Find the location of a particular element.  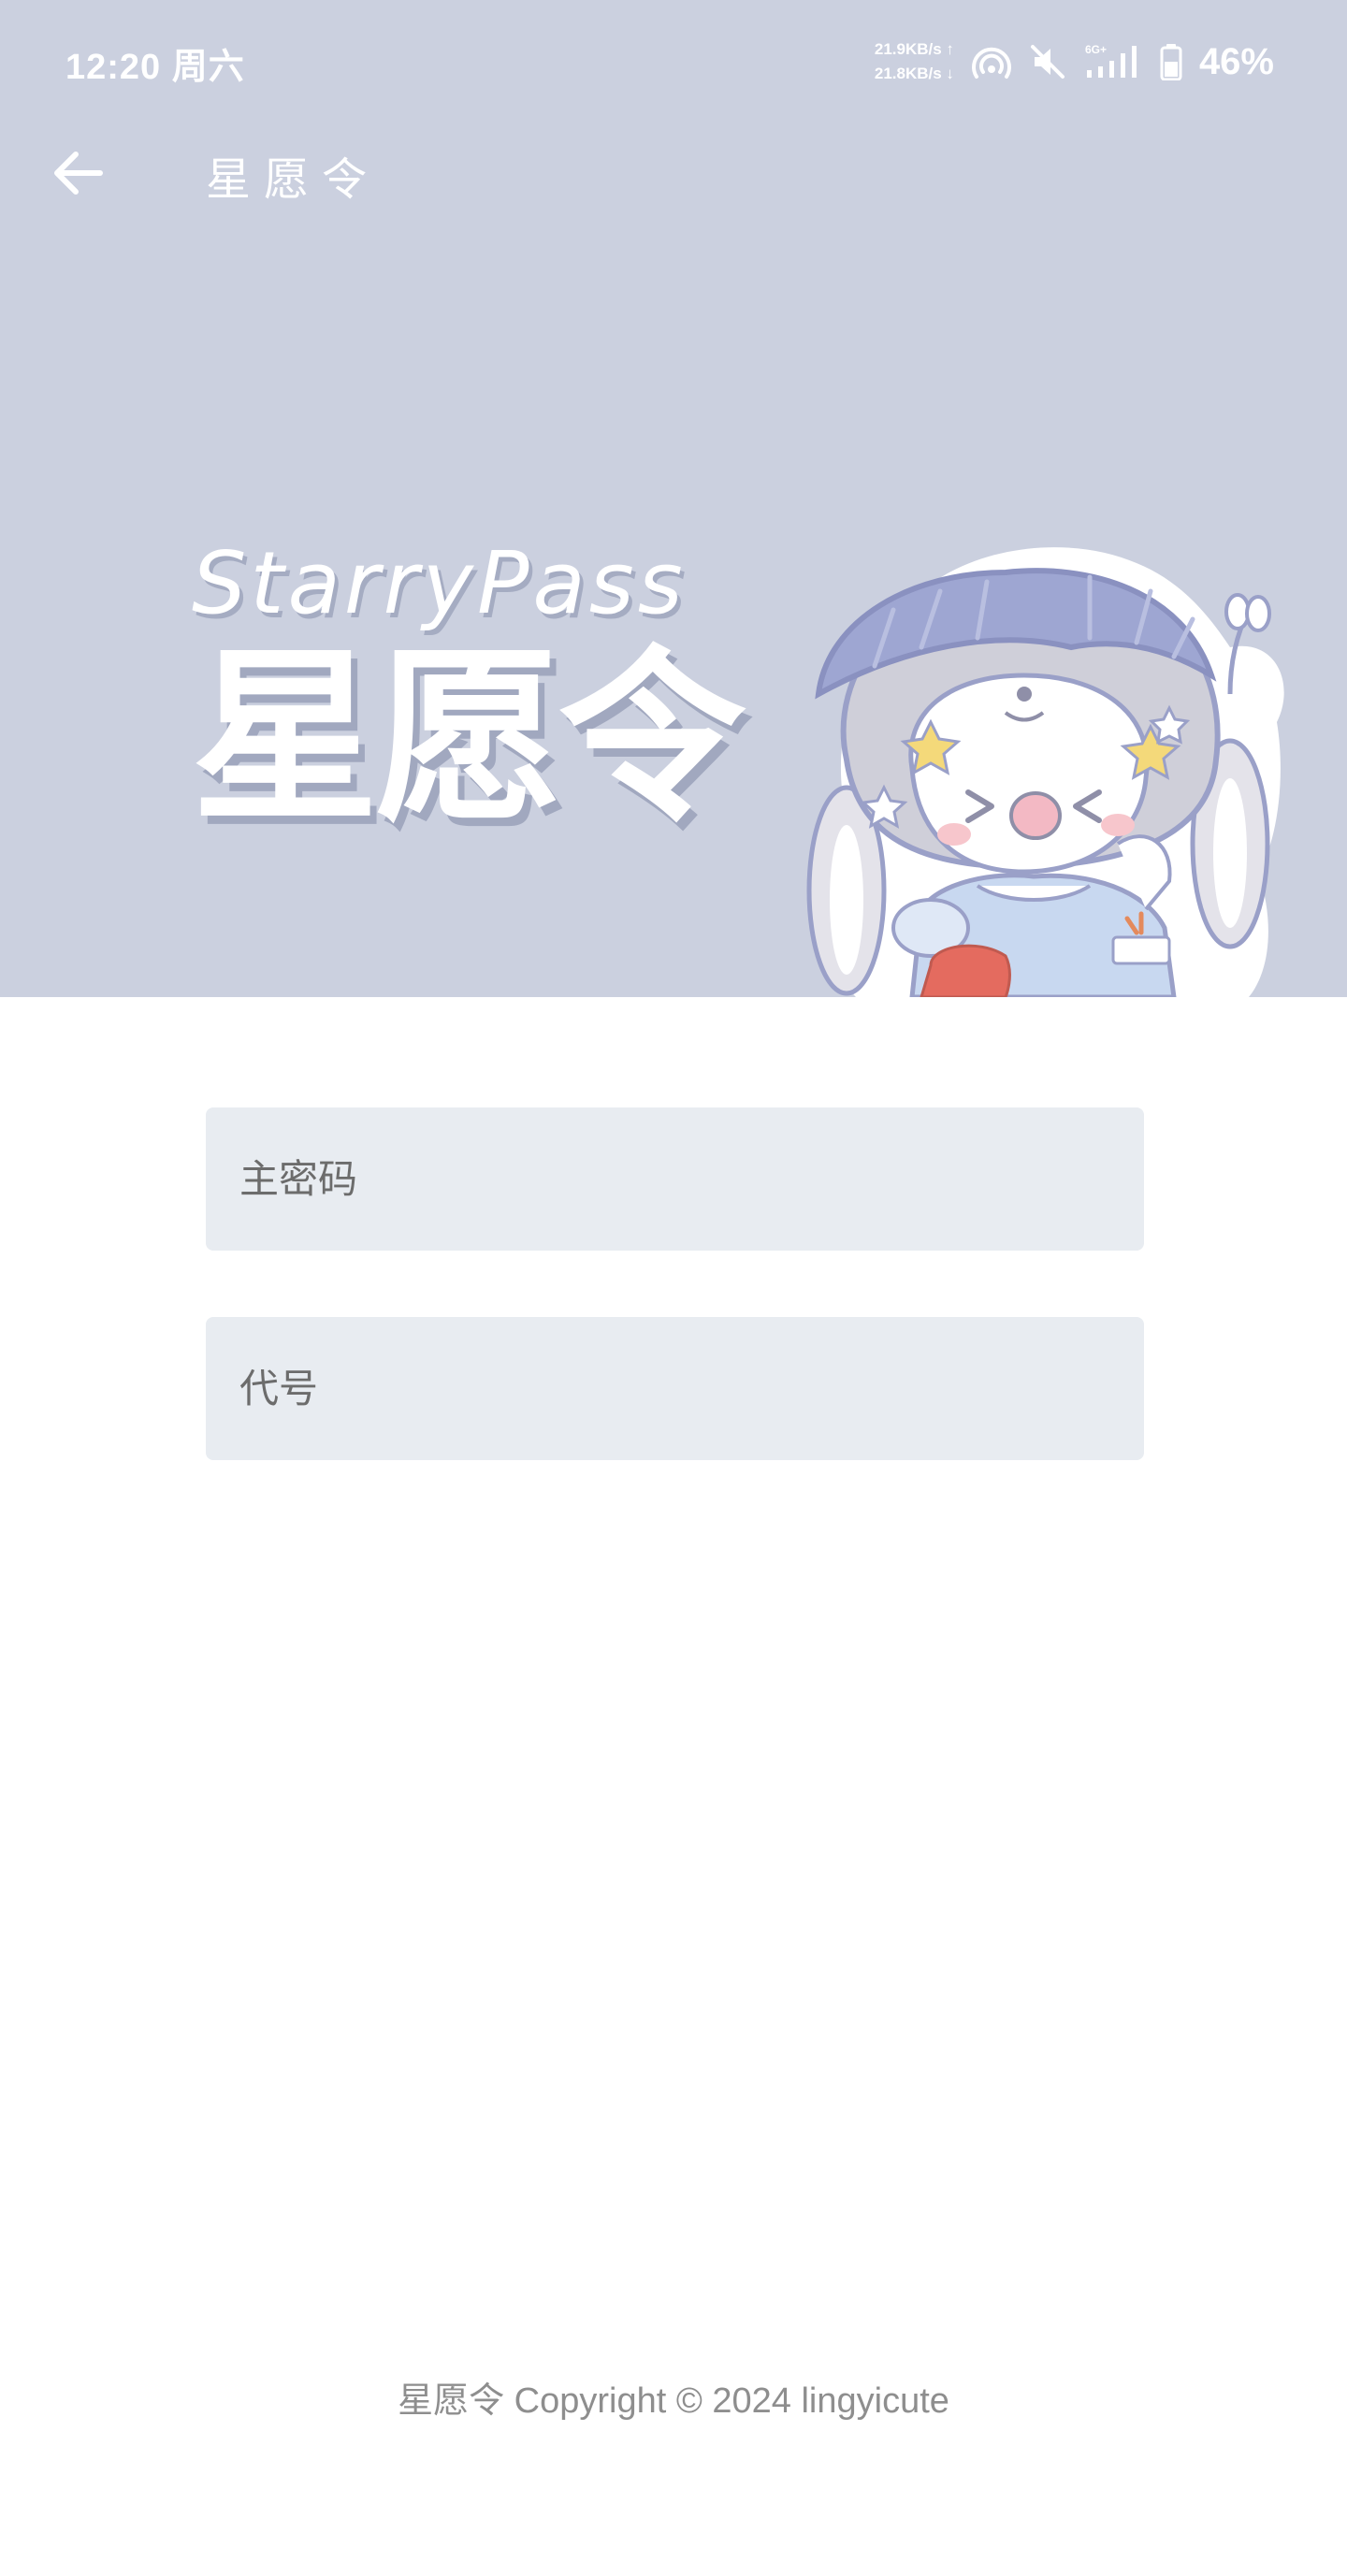

download-speed: 21.8KB/s ↓ is located at coordinates (914, 74).